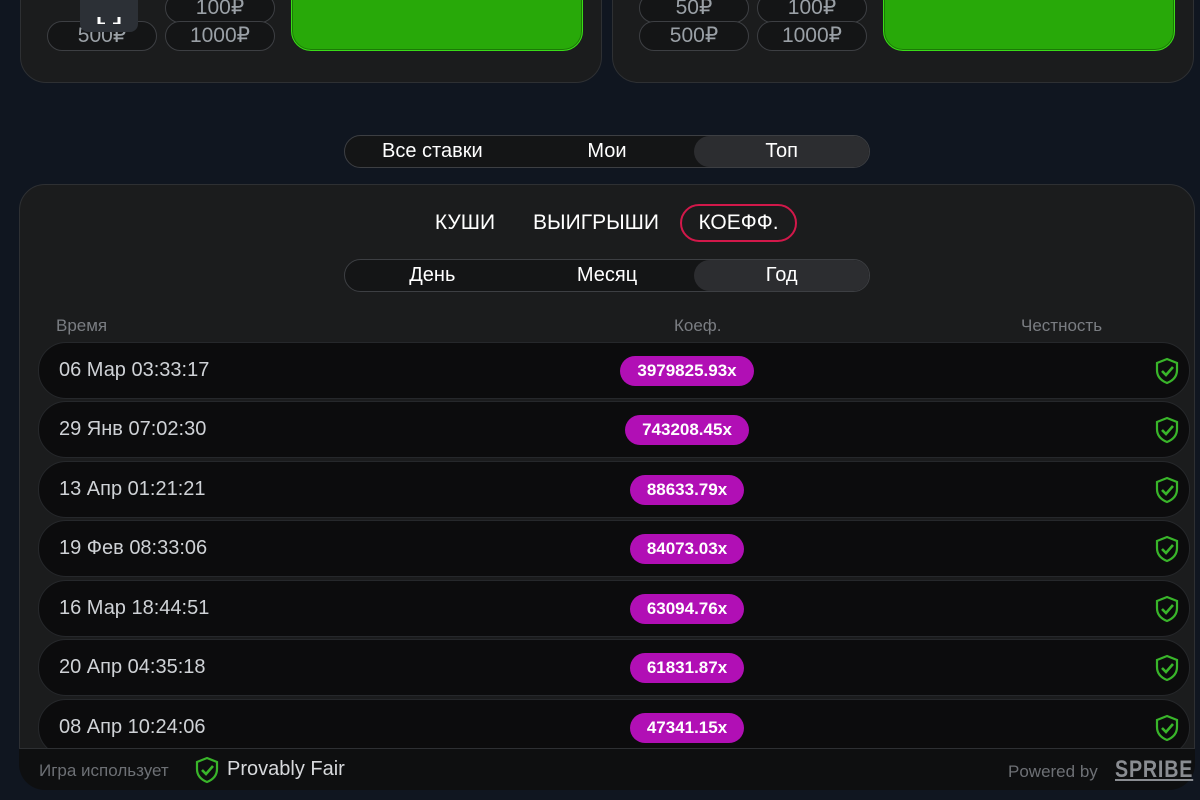 This screenshot has width=1200, height=800. Describe the element at coordinates (104, 770) in the screenshot. I see `uses-label: Игра использует` at that location.